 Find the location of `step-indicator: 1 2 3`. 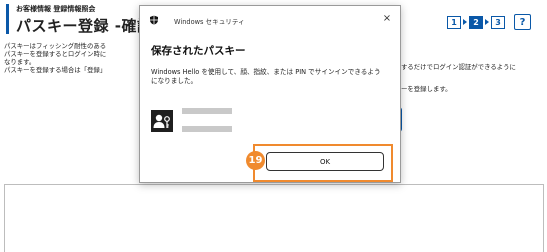

step-indicator: 1 2 3 is located at coordinates (476, 22).